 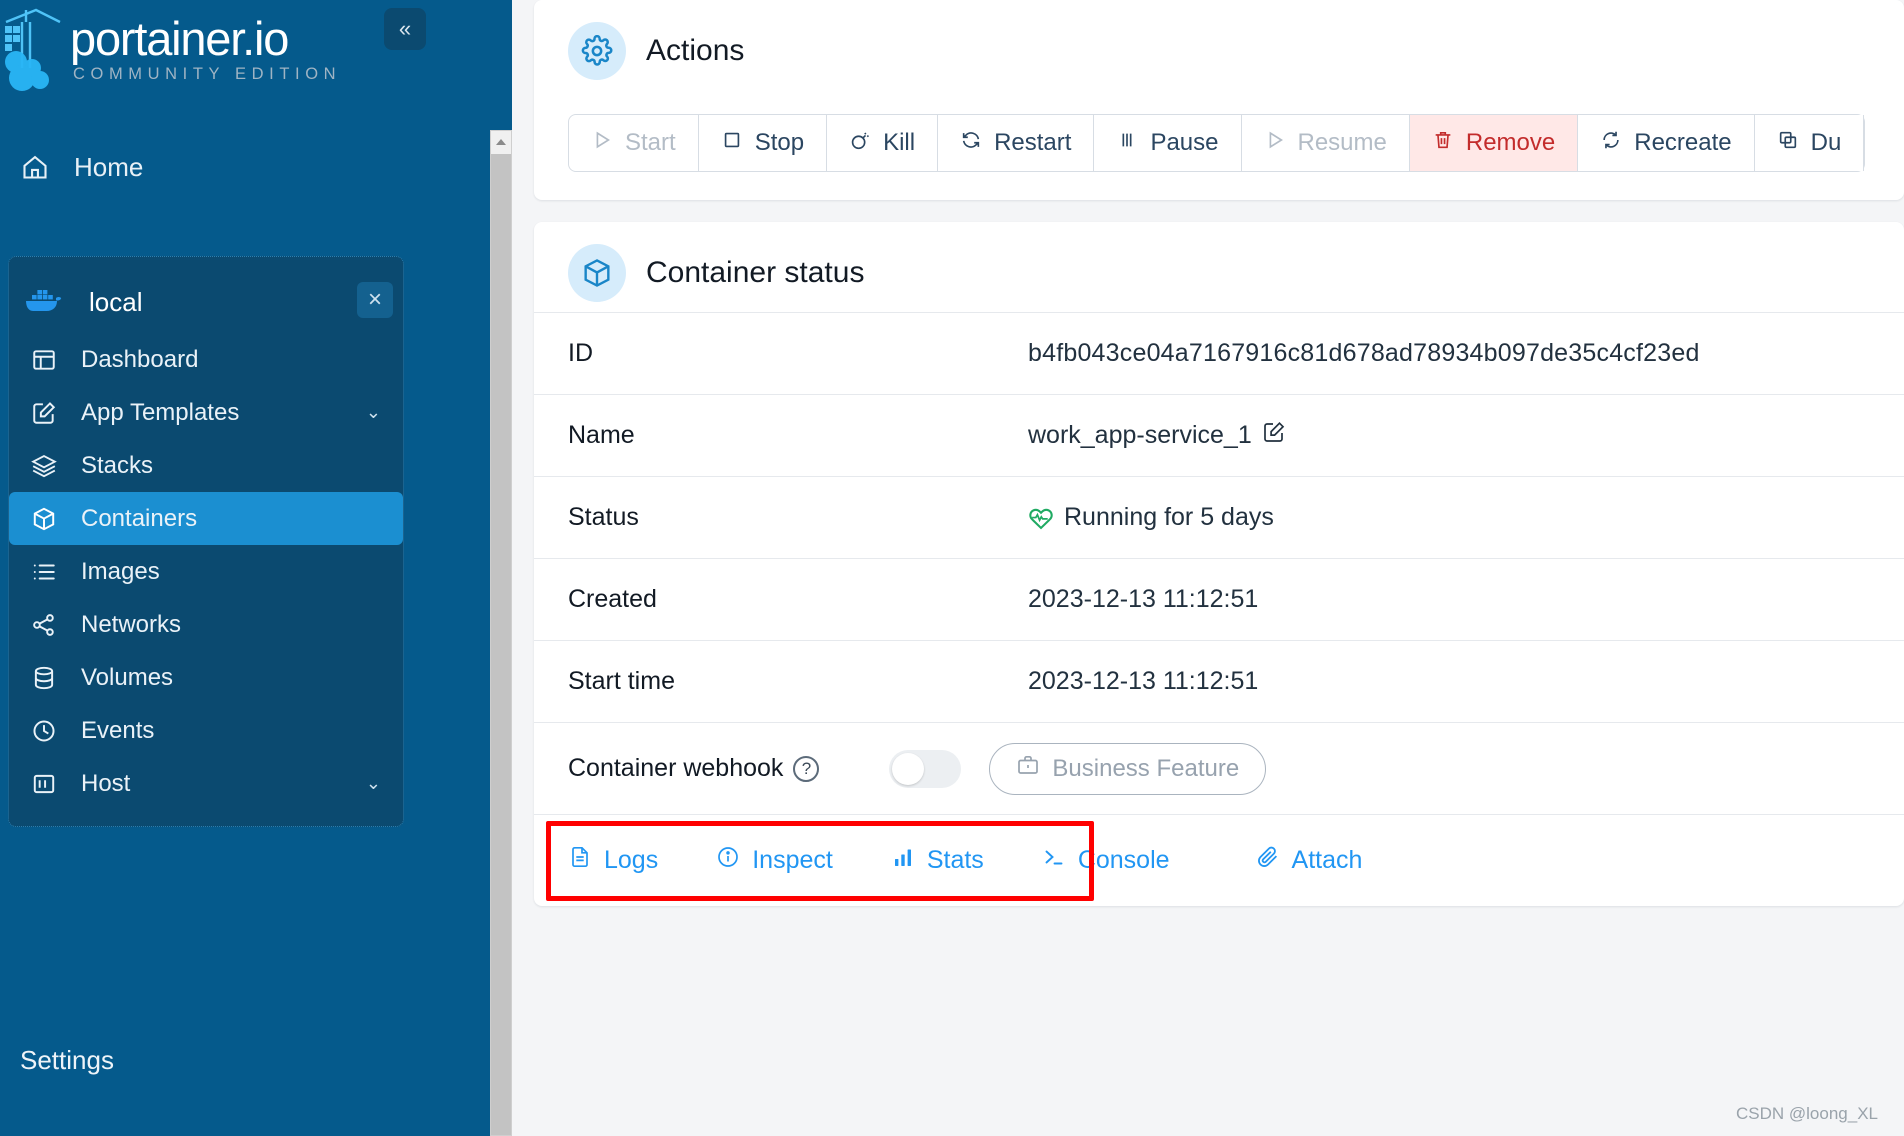 I want to click on button-label: Du, so click(x=1826, y=142).